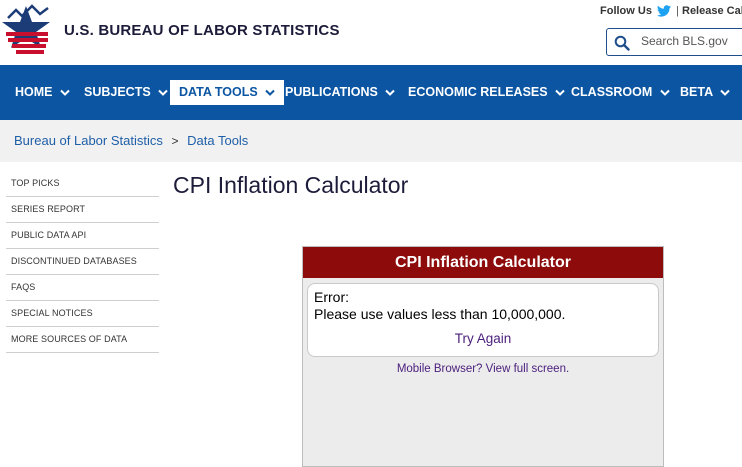 This screenshot has width=742, height=467. What do you see at coordinates (483, 338) in the screenshot?
I see `try-again-link: Try Again` at bounding box center [483, 338].